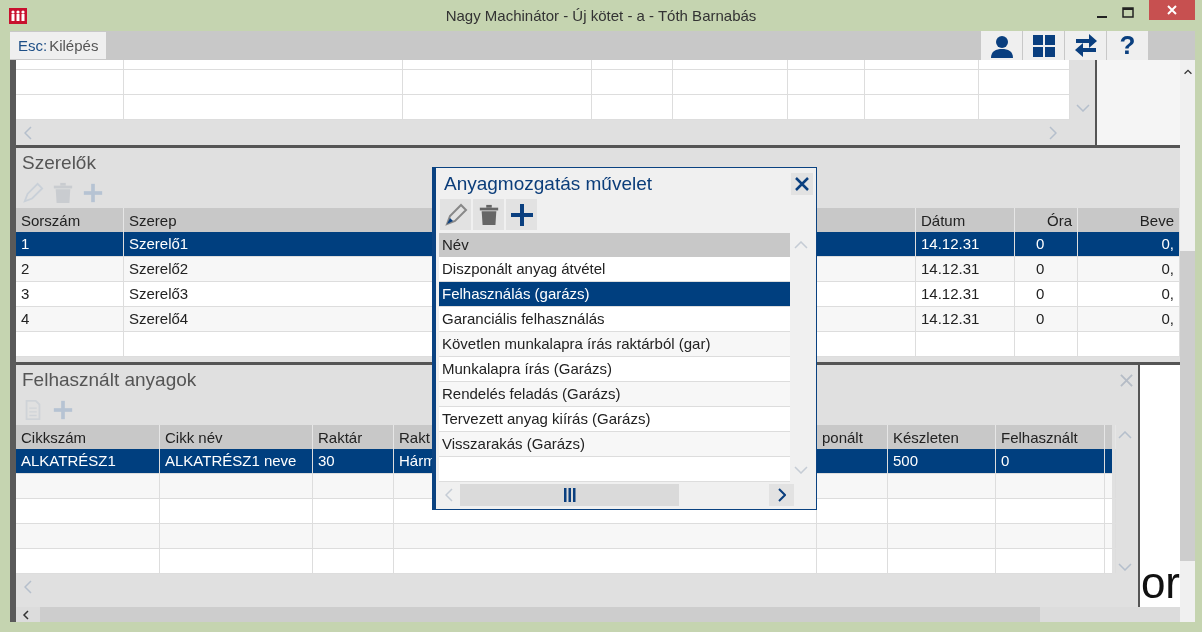 The image size is (1202, 632). What do you see at coordinates (159, 318) in the screenshot?
I see `table-cell: Szerelő4` at bounding box center [159, 318].